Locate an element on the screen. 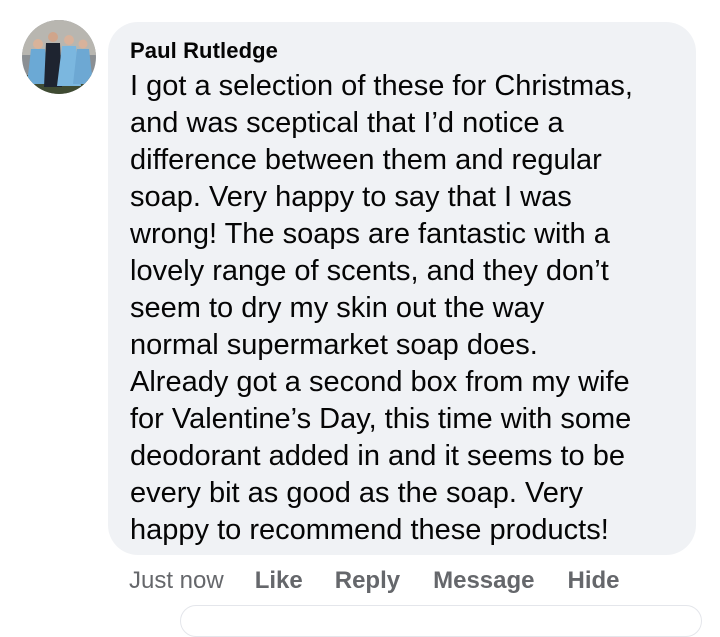 This screenshot has height=637, width=720. profile-photo is located at coordinates (59, 57).